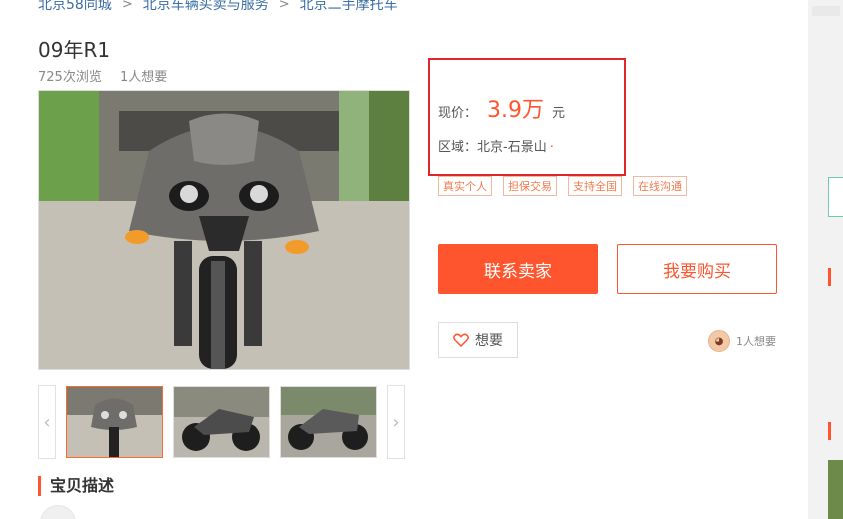 Image resolution: width=843 pixels, height=519 pixels. What do you see at coordinates (719, 341) in the screenshot?
I see `user-avatar-icon: ◕` at bounding box center [719, 341].